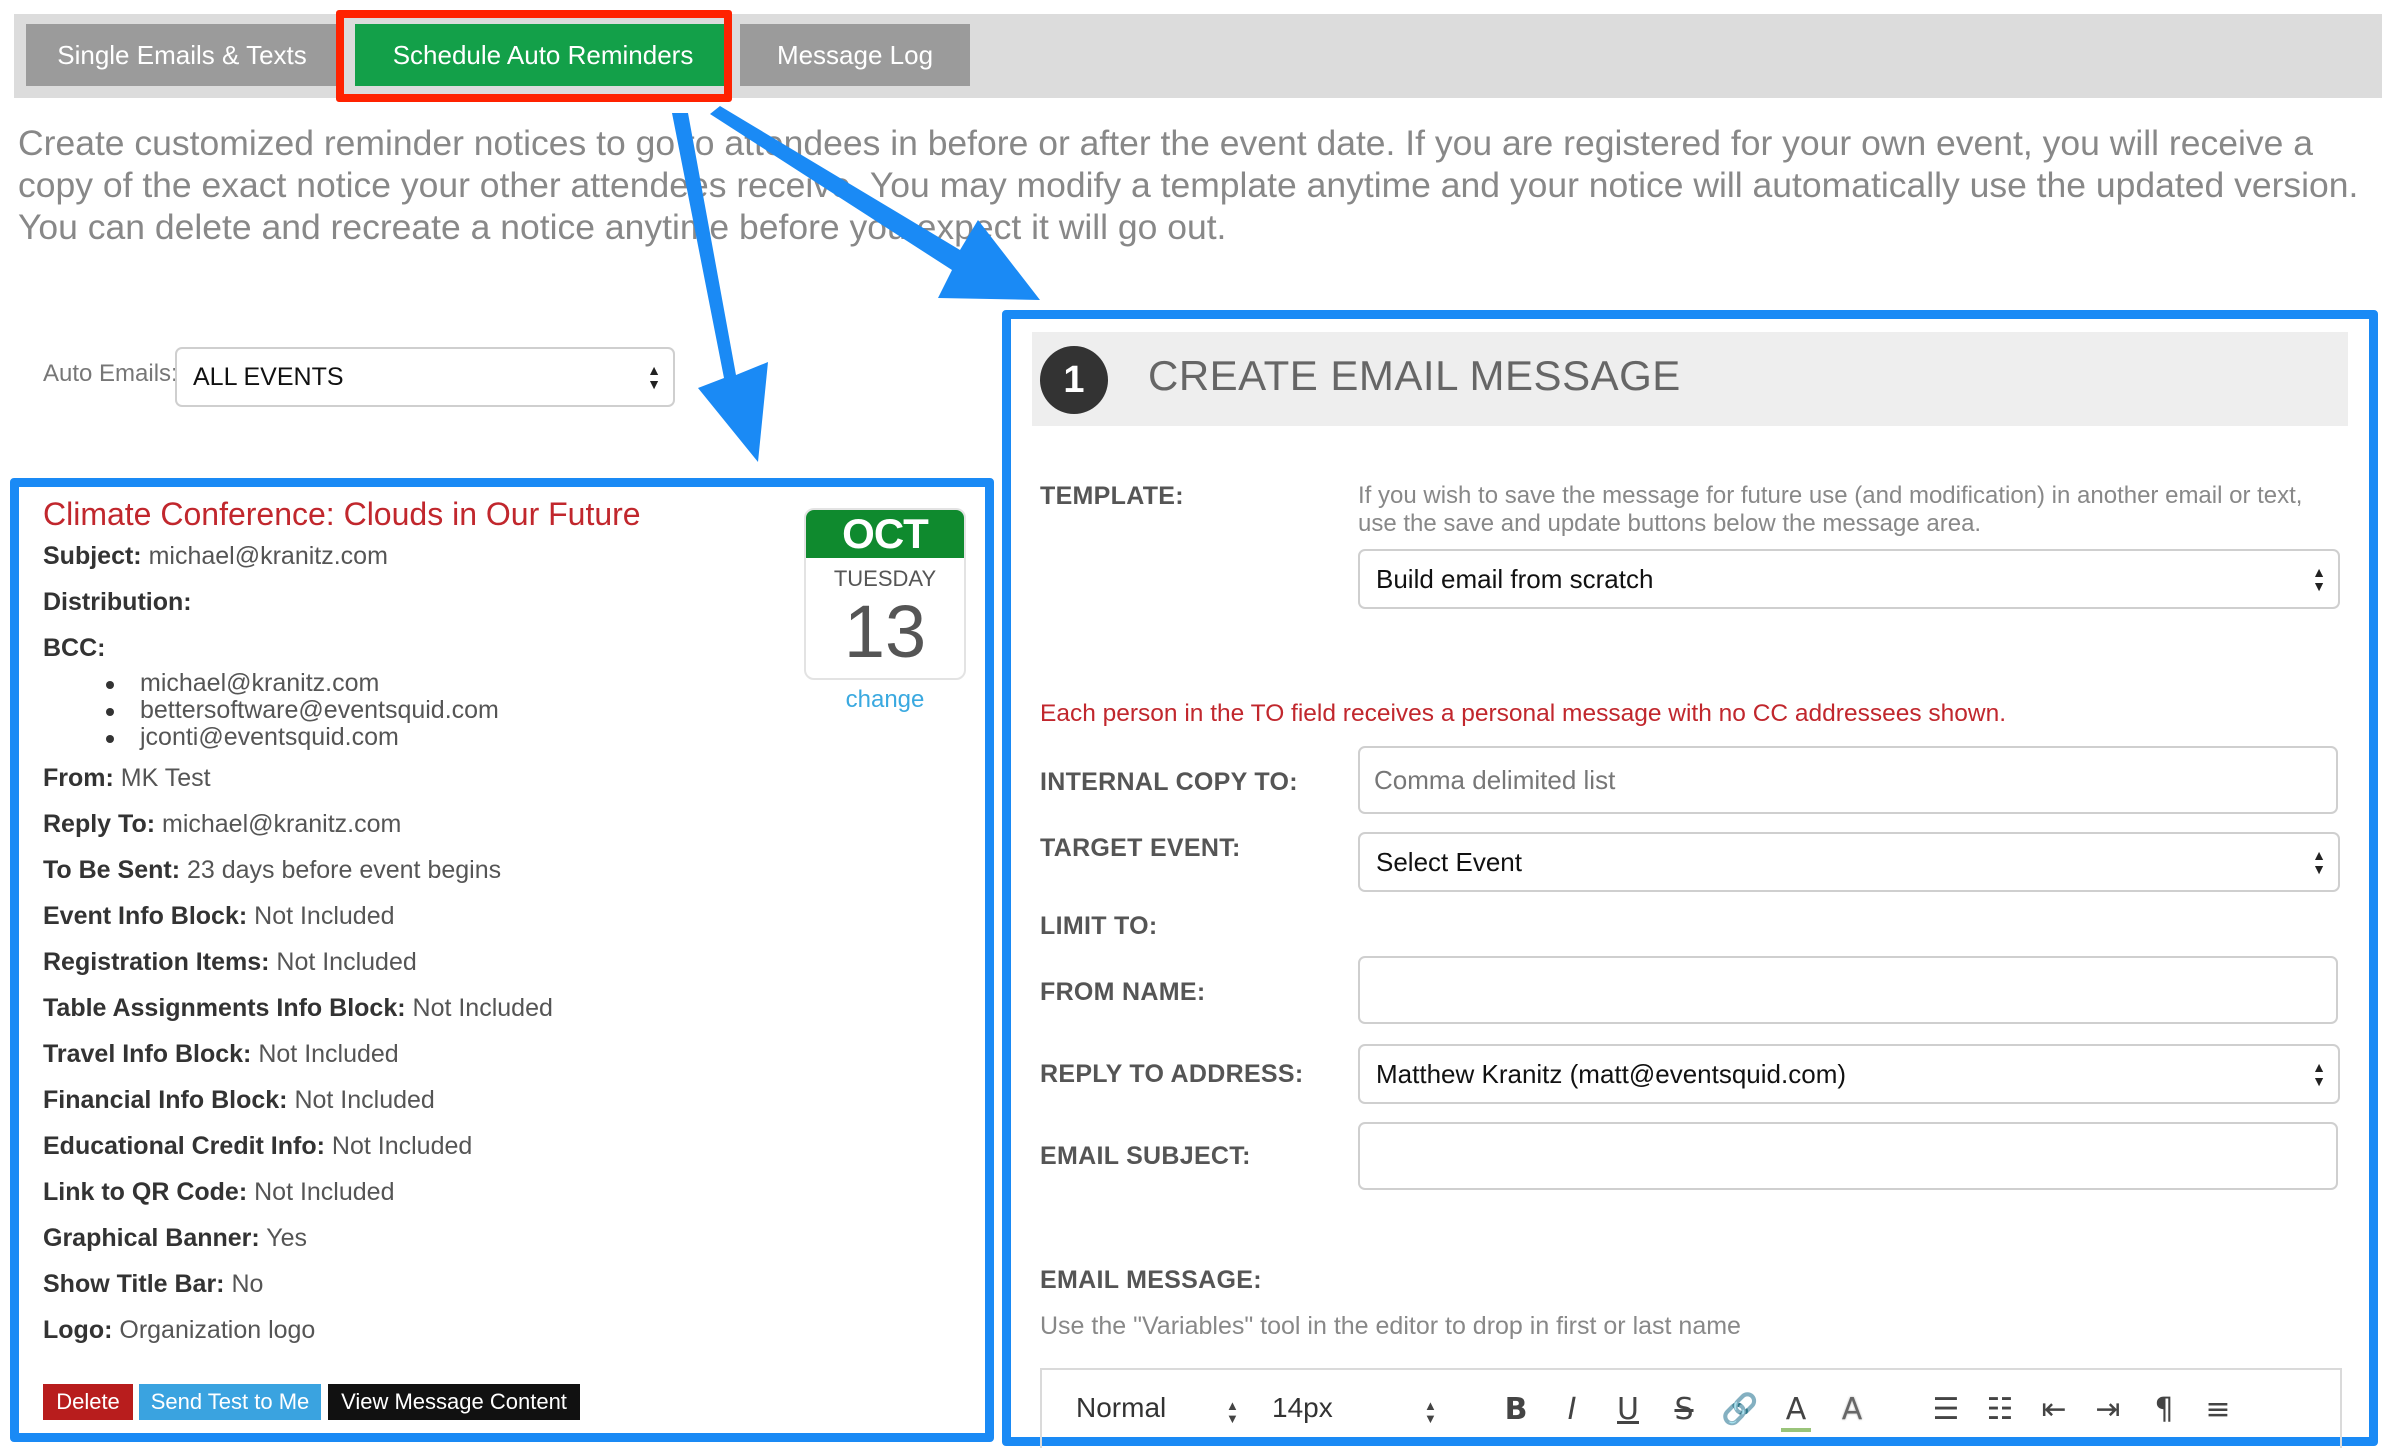 This screenshot has width=2390, height=1448. Describe the element at coordinates (110, 373) in the screenshot. I see `auto-emails-label: Auto Emails:` at that location.